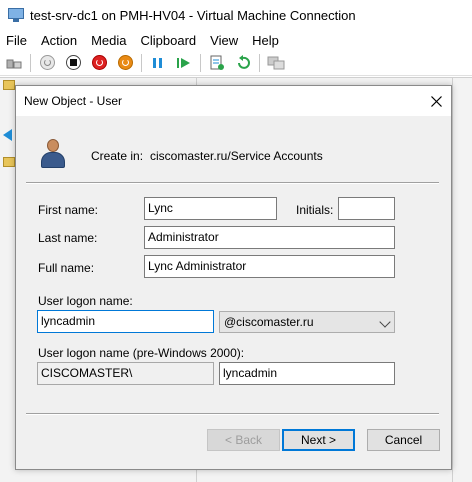 This screenshot has width=472, height=482. What do you see at coordinates (85, 301) in the screenshot?
I see `logon-name-label: User logon name:` at bounding box center [85, 301].